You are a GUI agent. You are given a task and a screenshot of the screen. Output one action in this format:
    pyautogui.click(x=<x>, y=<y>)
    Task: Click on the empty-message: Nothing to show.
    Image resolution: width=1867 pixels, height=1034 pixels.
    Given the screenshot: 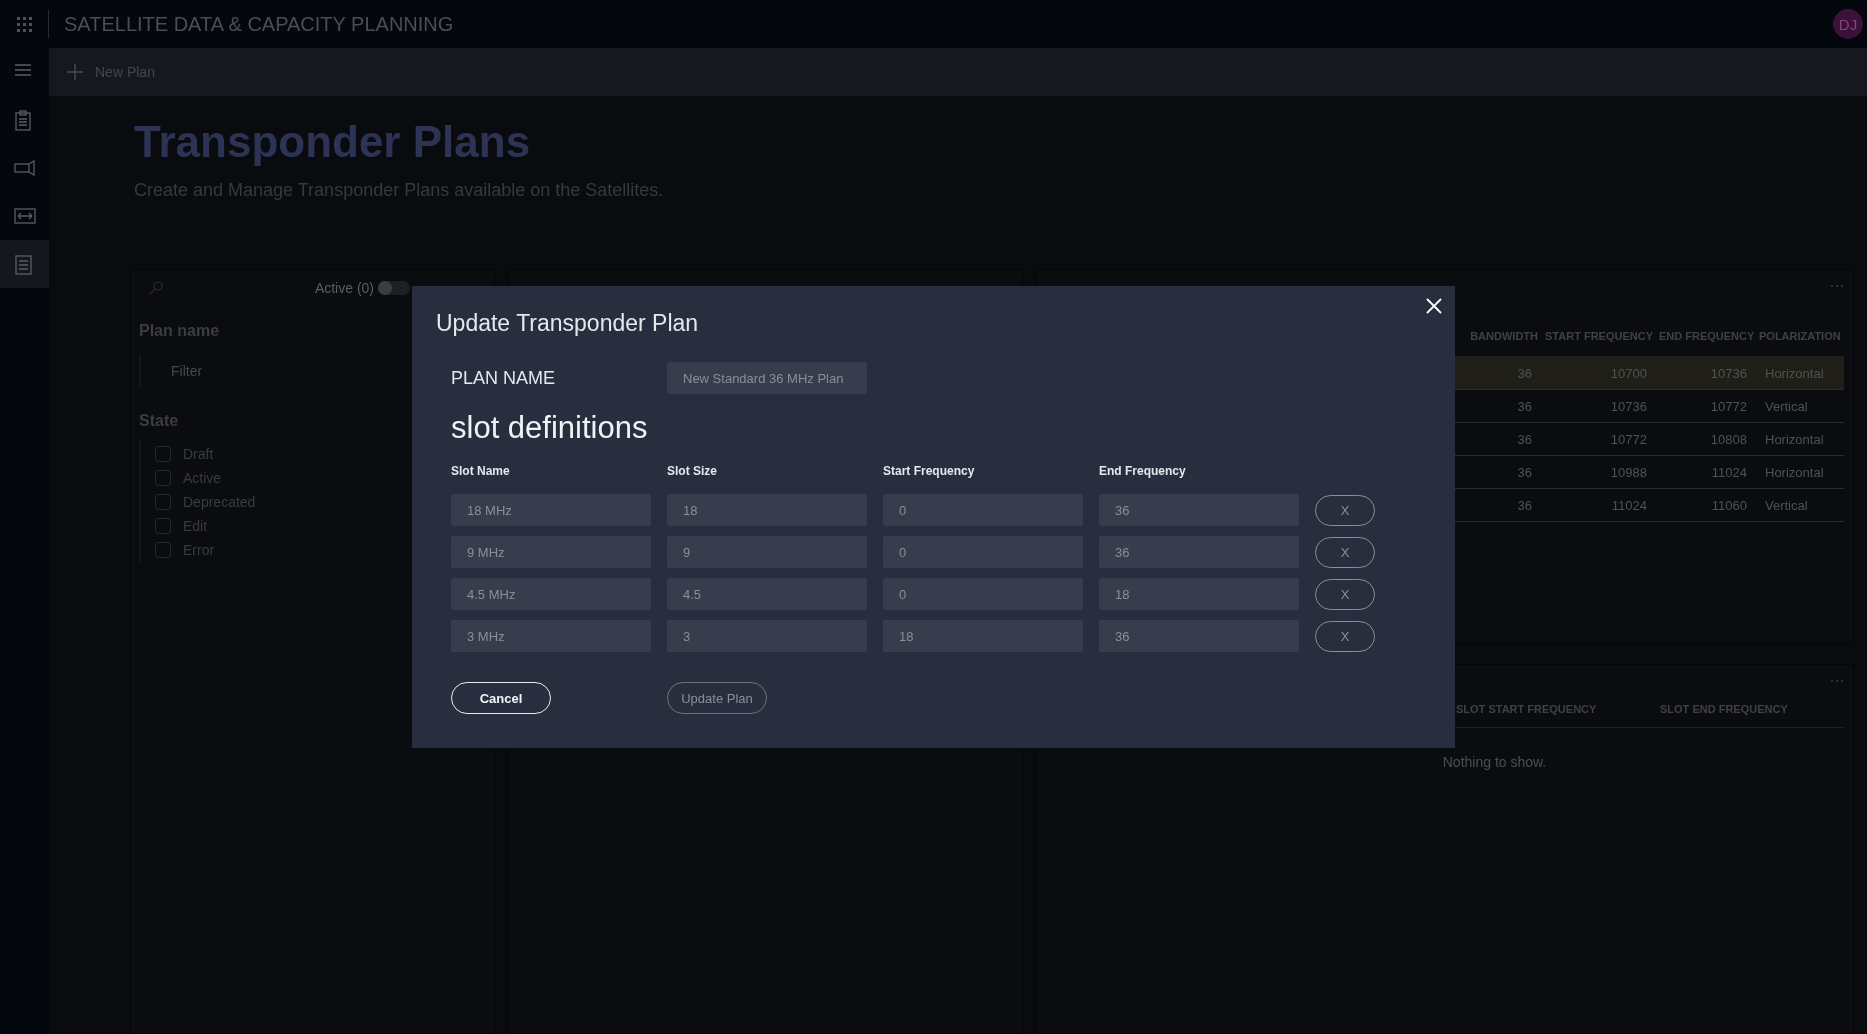 What is the action you would take?
    pyautogui.click(x=1494, y=762)
    